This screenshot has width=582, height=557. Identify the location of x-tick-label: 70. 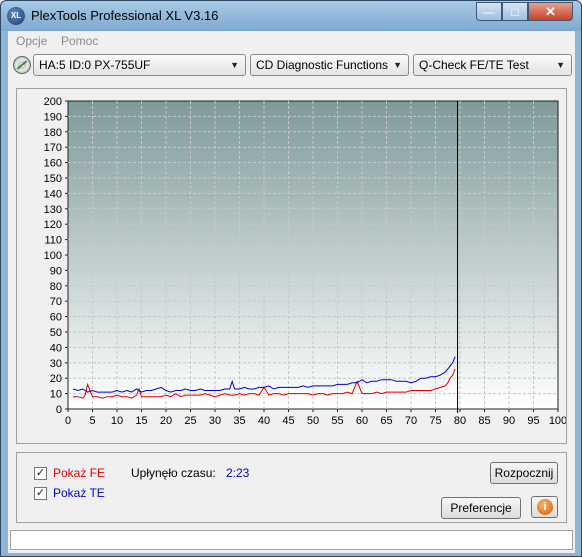
(411, 421).